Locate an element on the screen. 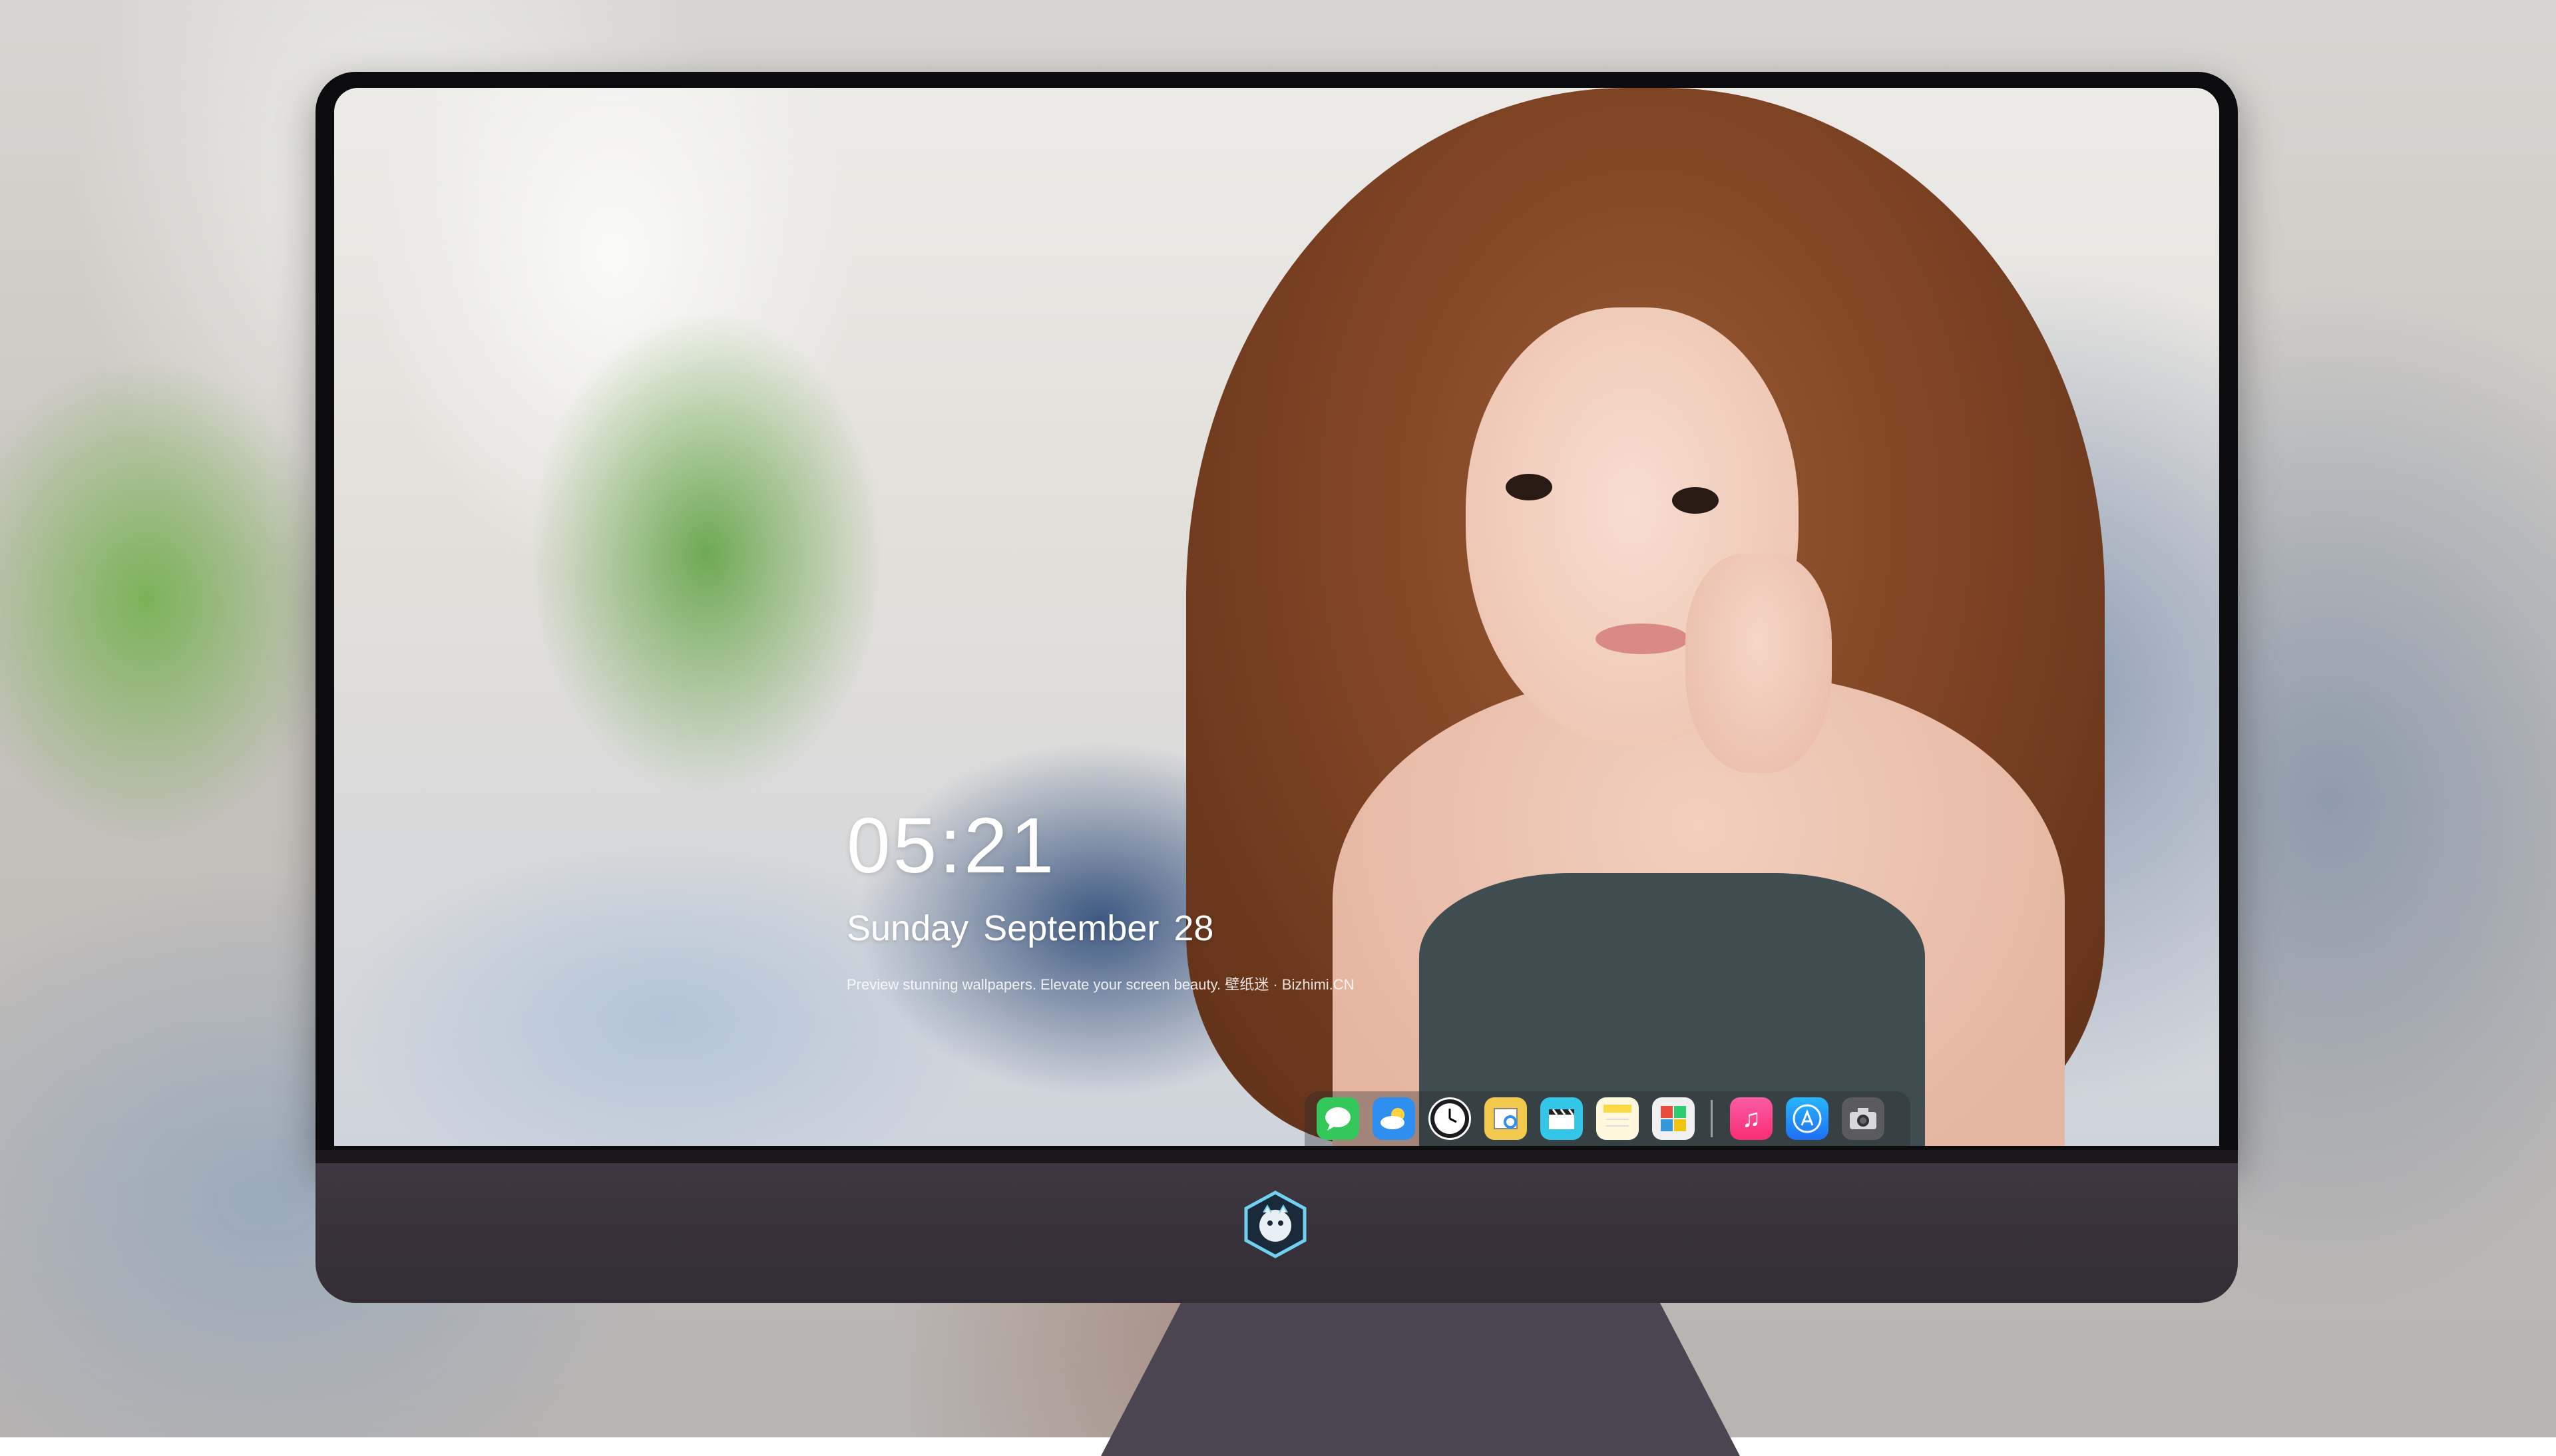 This screenshot has height=1456, width=2556. photo-booth-icon is located at coordinates (1673, 1118).